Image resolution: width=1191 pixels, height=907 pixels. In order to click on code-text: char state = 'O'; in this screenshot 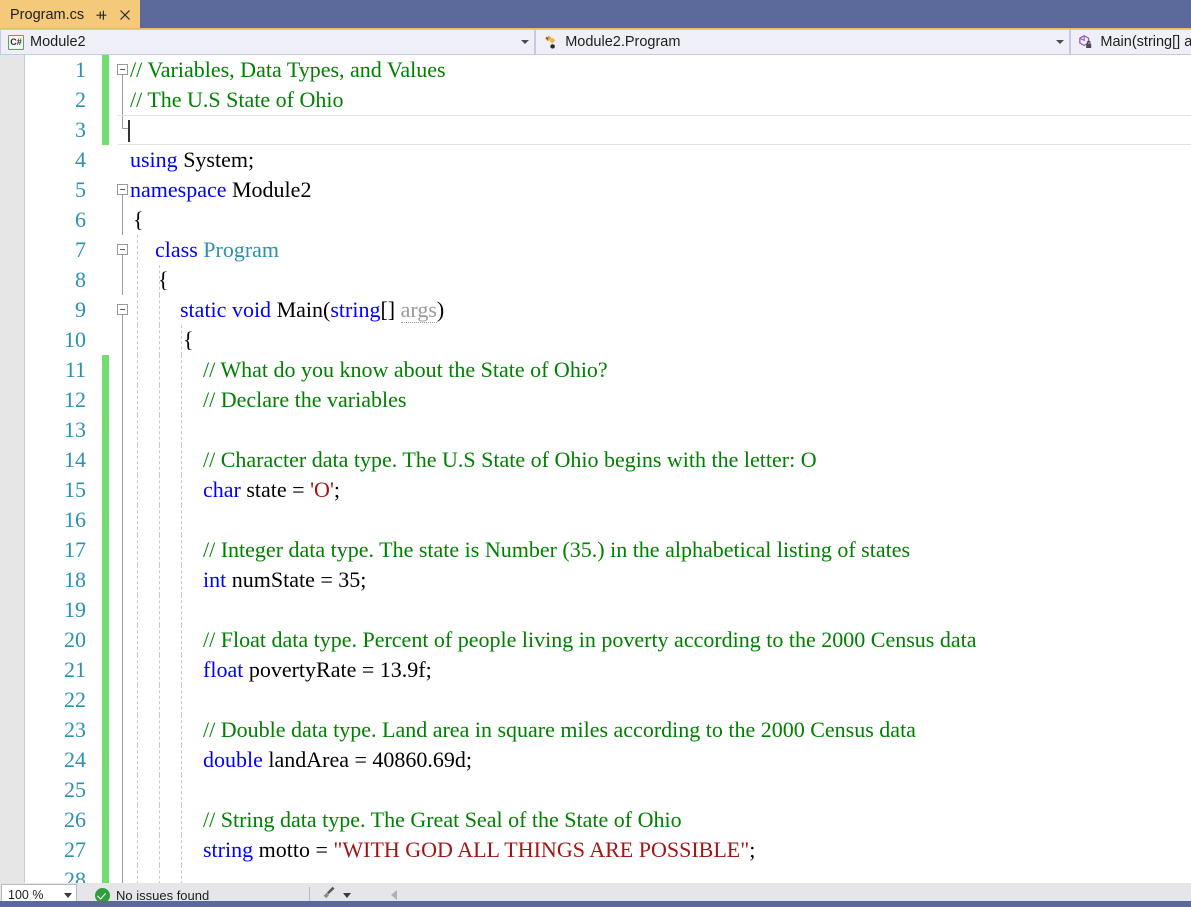, I will do `click(271, 490)`.